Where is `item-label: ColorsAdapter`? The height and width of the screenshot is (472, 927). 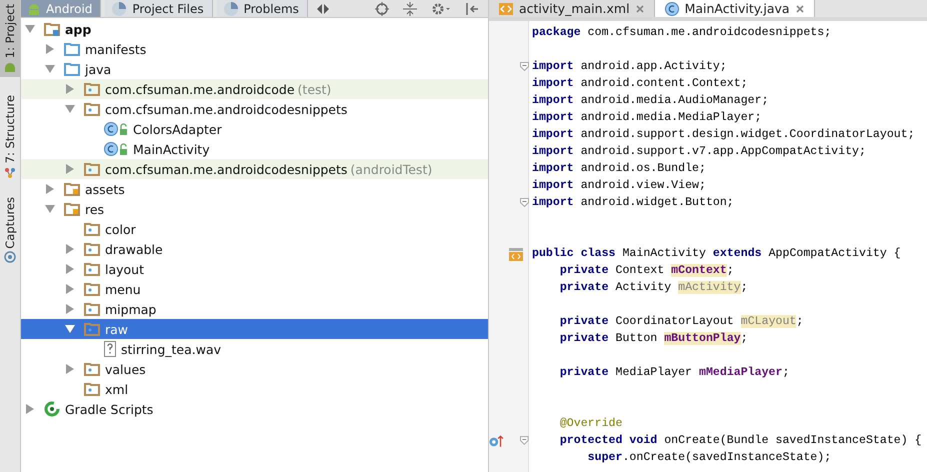
item-label: ColorsAdapter is located at coordinates (177, 129).